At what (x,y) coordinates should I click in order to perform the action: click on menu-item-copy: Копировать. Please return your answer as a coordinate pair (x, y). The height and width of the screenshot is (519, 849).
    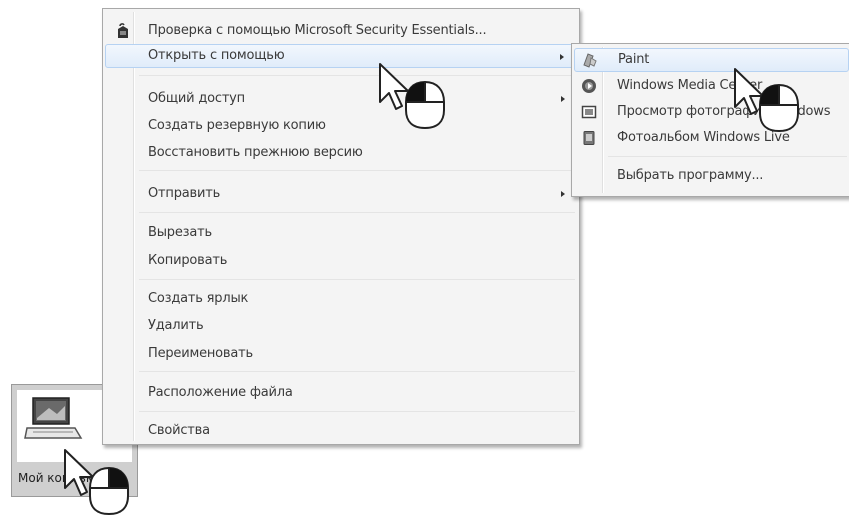
    Looking at the image, I should click on (341, 261).